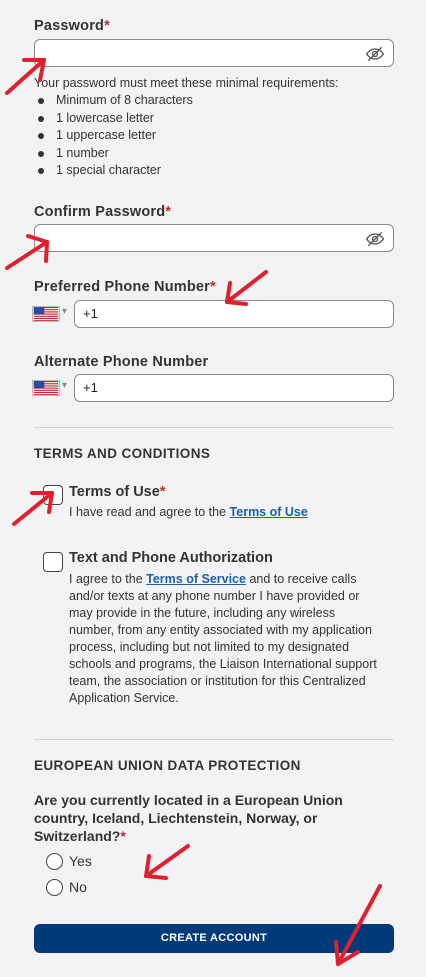 This screenshot has width=426, height=977. What do you see at coordinates (125, 287) in the screenshot?
I see `preferred-phone-label: Preferred Phone Number*` at bounding box center [125, 287].